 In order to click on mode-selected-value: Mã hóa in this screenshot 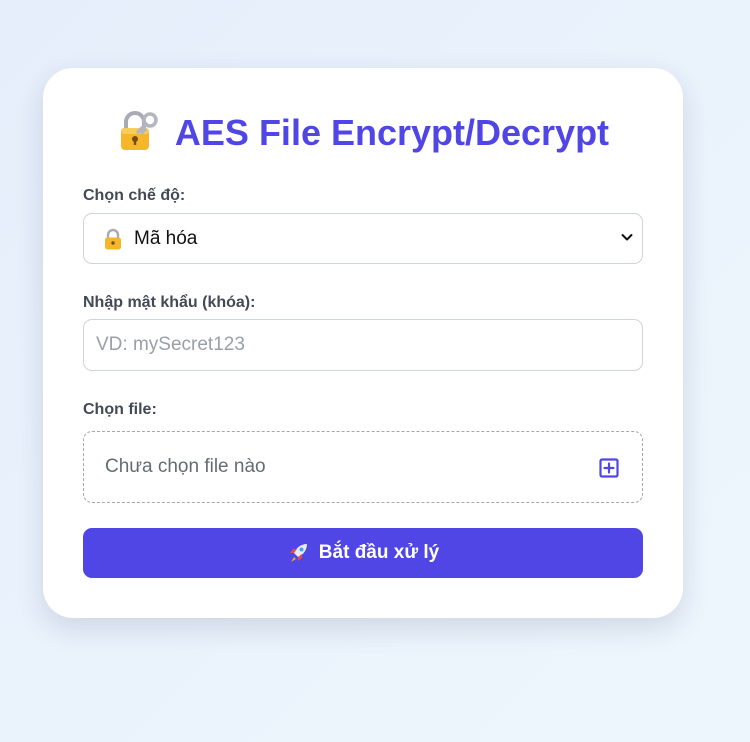, I will do `click(166, 238)`.